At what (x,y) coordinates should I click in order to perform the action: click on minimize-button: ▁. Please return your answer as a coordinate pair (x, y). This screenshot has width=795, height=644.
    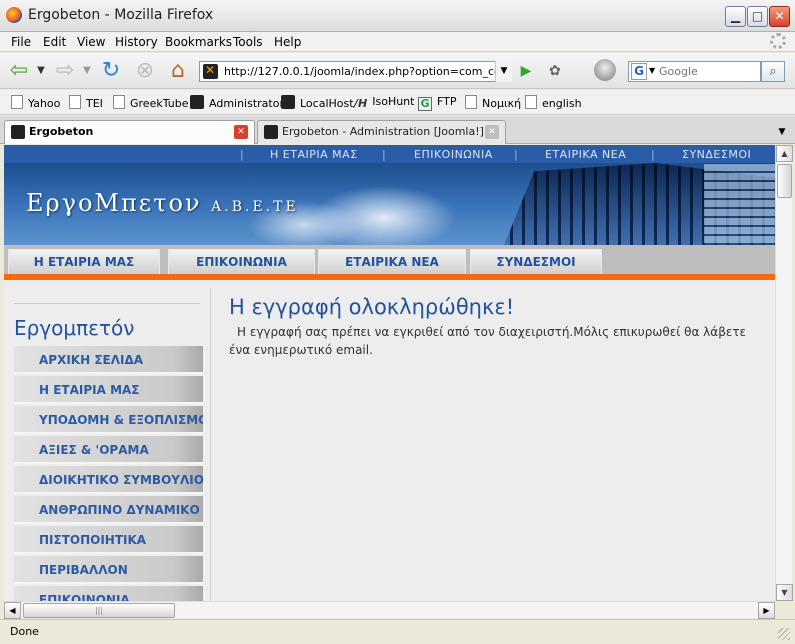
    Looking at the image, I should click on (735, 16).